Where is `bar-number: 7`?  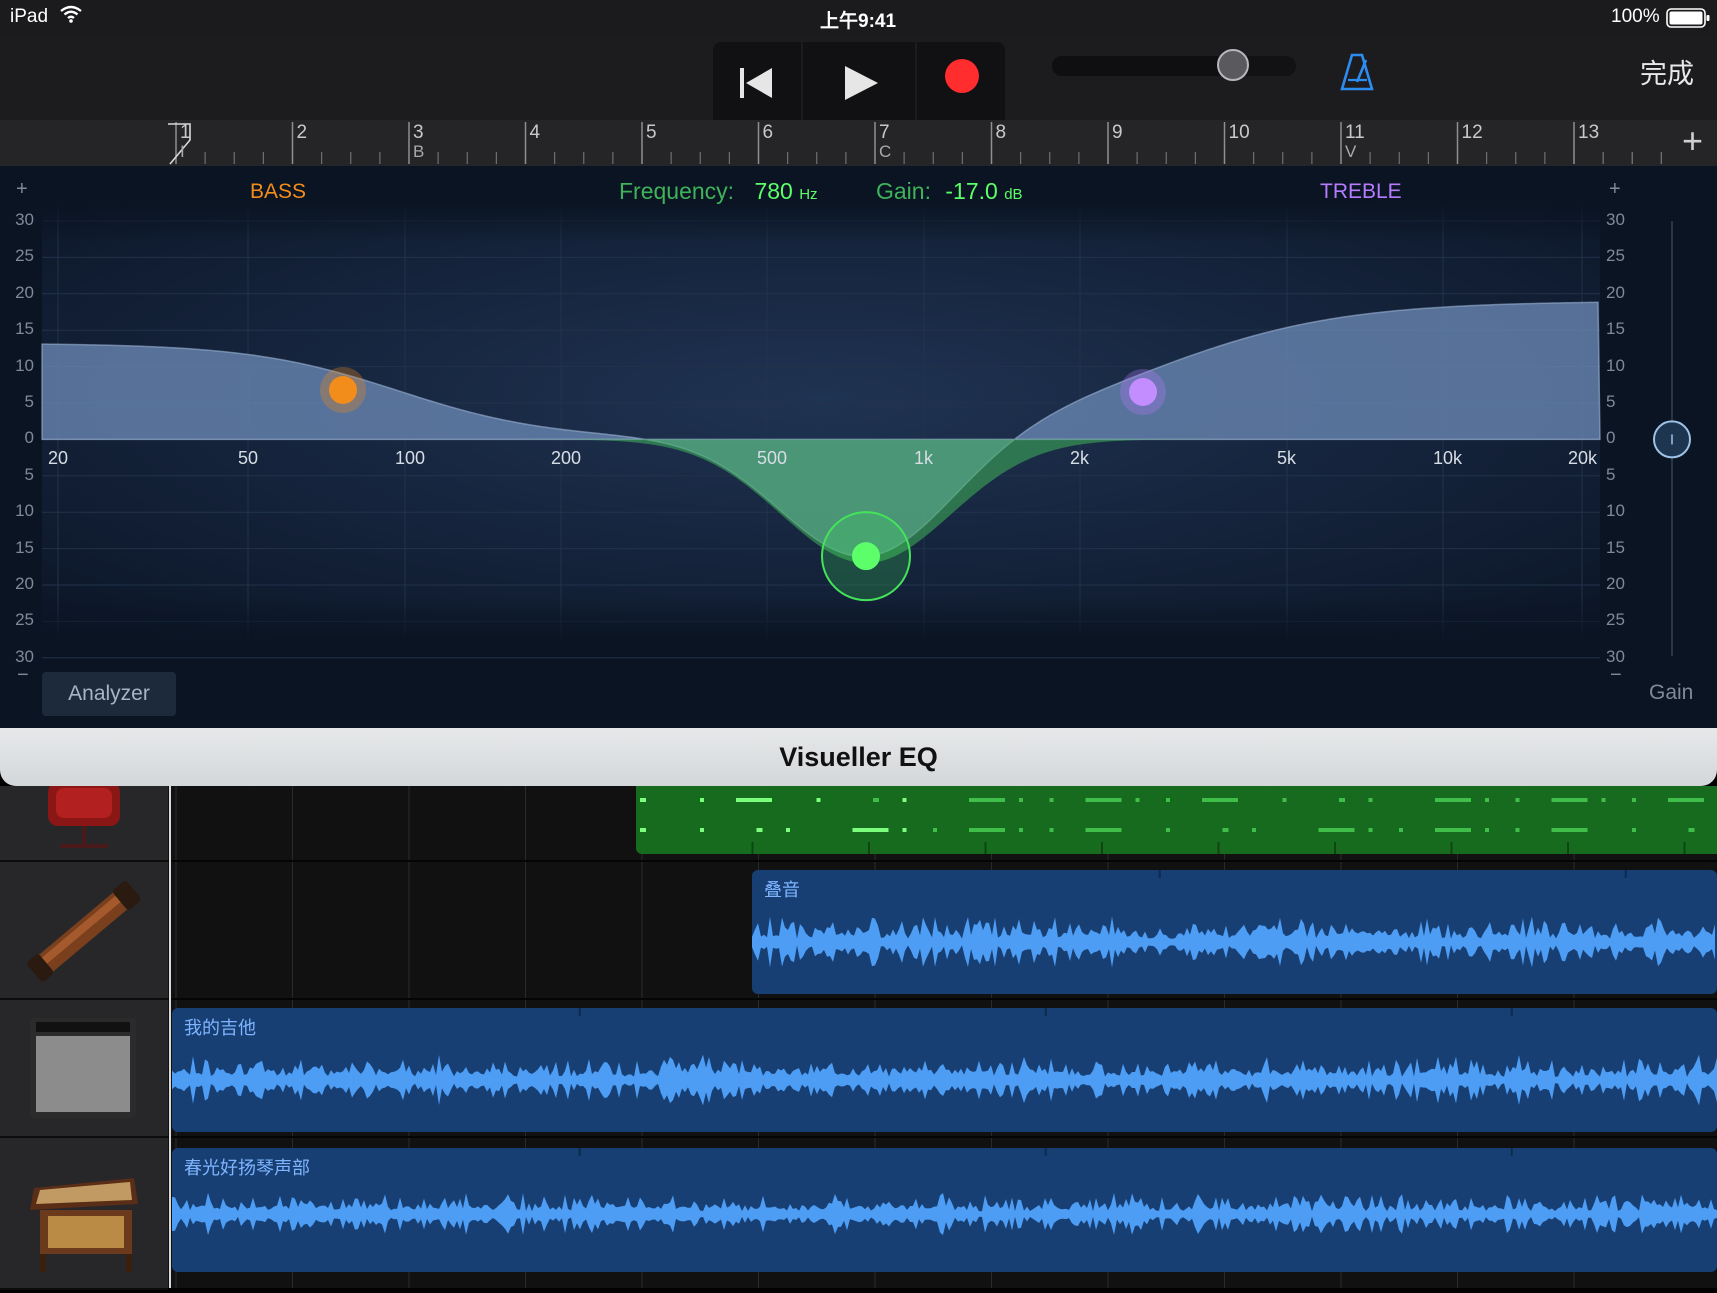
bar-number: 7 is located at coordinates (884, 132).